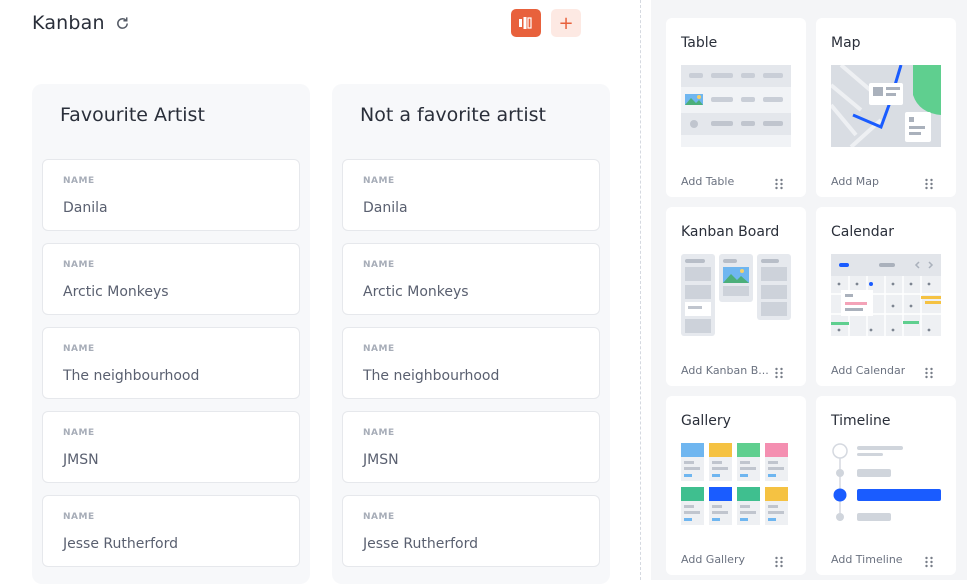 The height and width of the screenshot is (584, 967). What do you see at coordinates (132, 115) in the screenshot?
I see `column-title: Favourite Artist` at bounding box center [132, 115].